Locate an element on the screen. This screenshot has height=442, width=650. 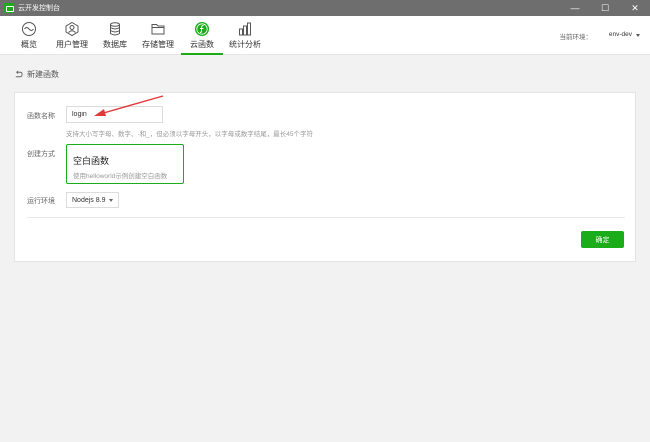
breadcrumb: 新建函数 is located at coordinates (36, 74).